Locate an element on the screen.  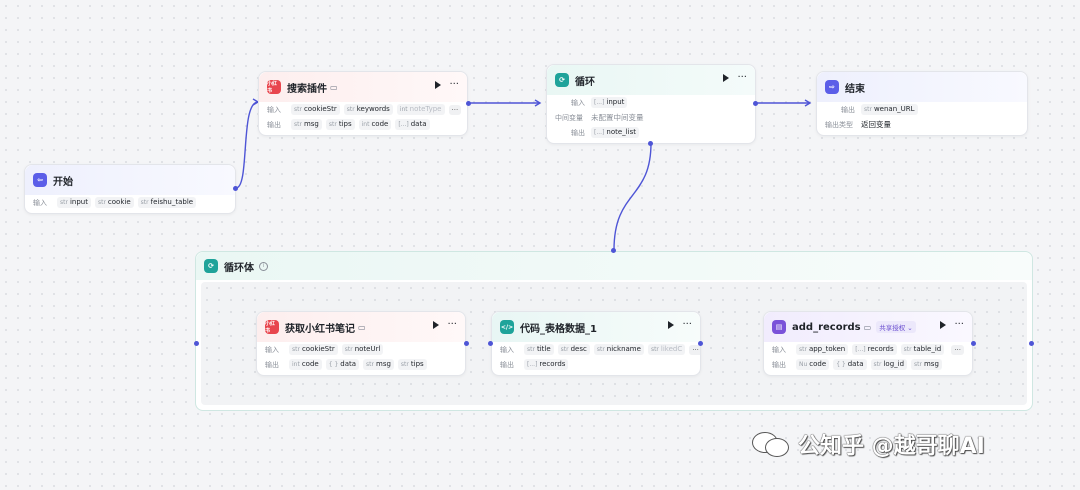
code-icon: </> is located at coordinates (507, 327).